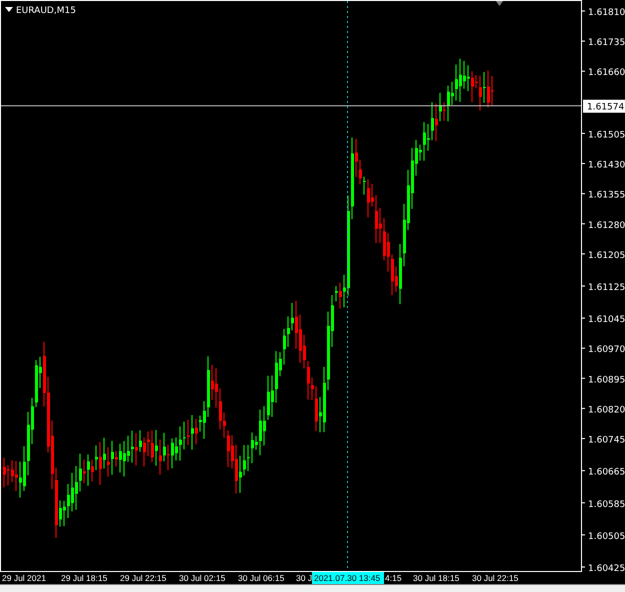 This screenshot has width=625, height=592. What do you see at coordinates (606, 410) in the screenshot?
I see `price-label: 1.60820` at bounding box center [606, 410].